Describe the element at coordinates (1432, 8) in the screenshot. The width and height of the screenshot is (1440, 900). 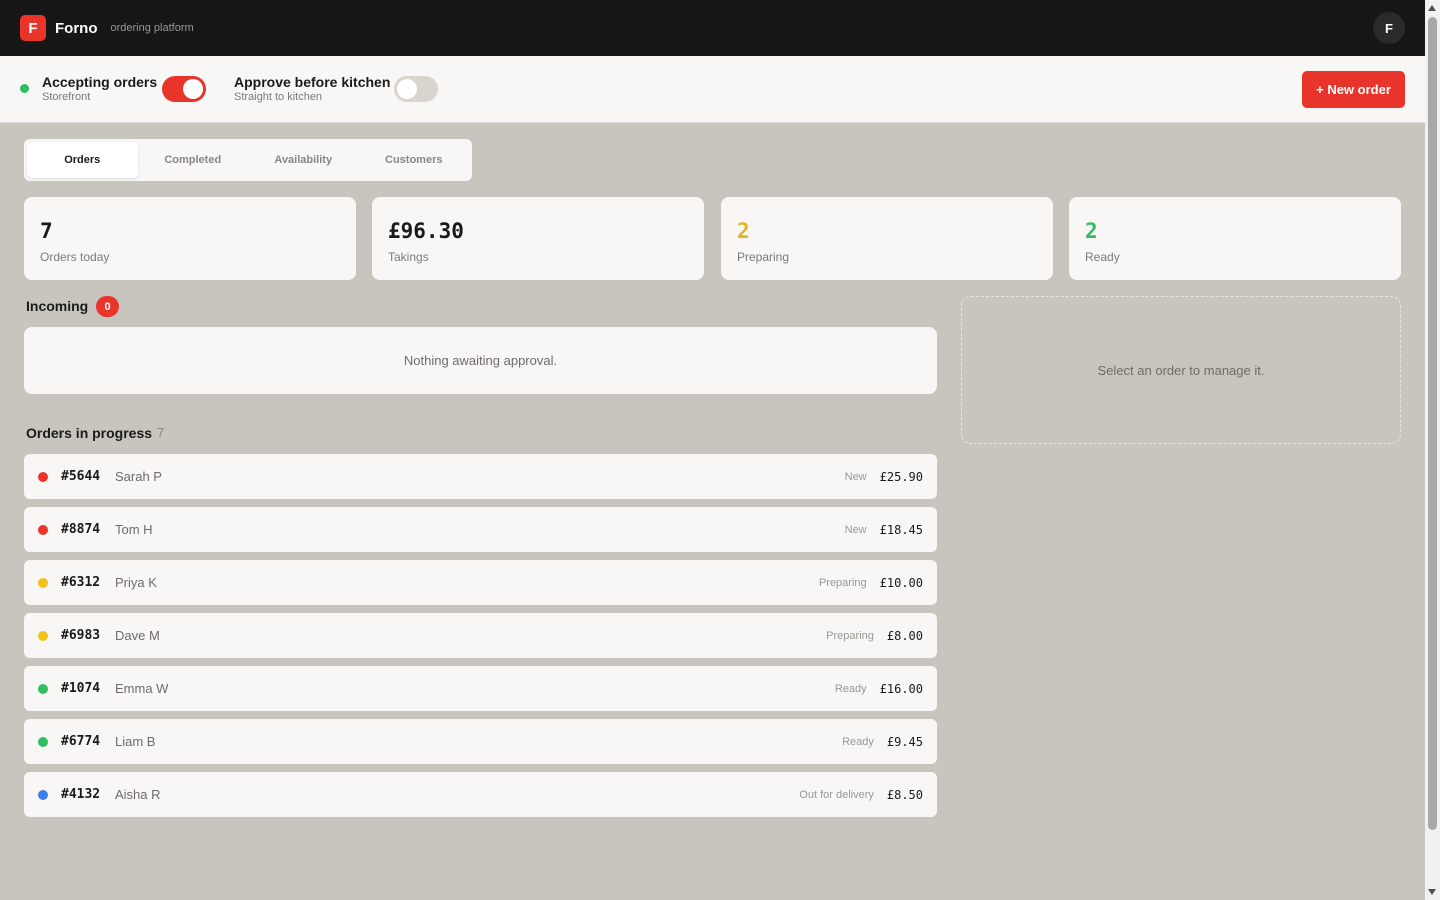
I see `scroll-up-arrow-icon` at that location.